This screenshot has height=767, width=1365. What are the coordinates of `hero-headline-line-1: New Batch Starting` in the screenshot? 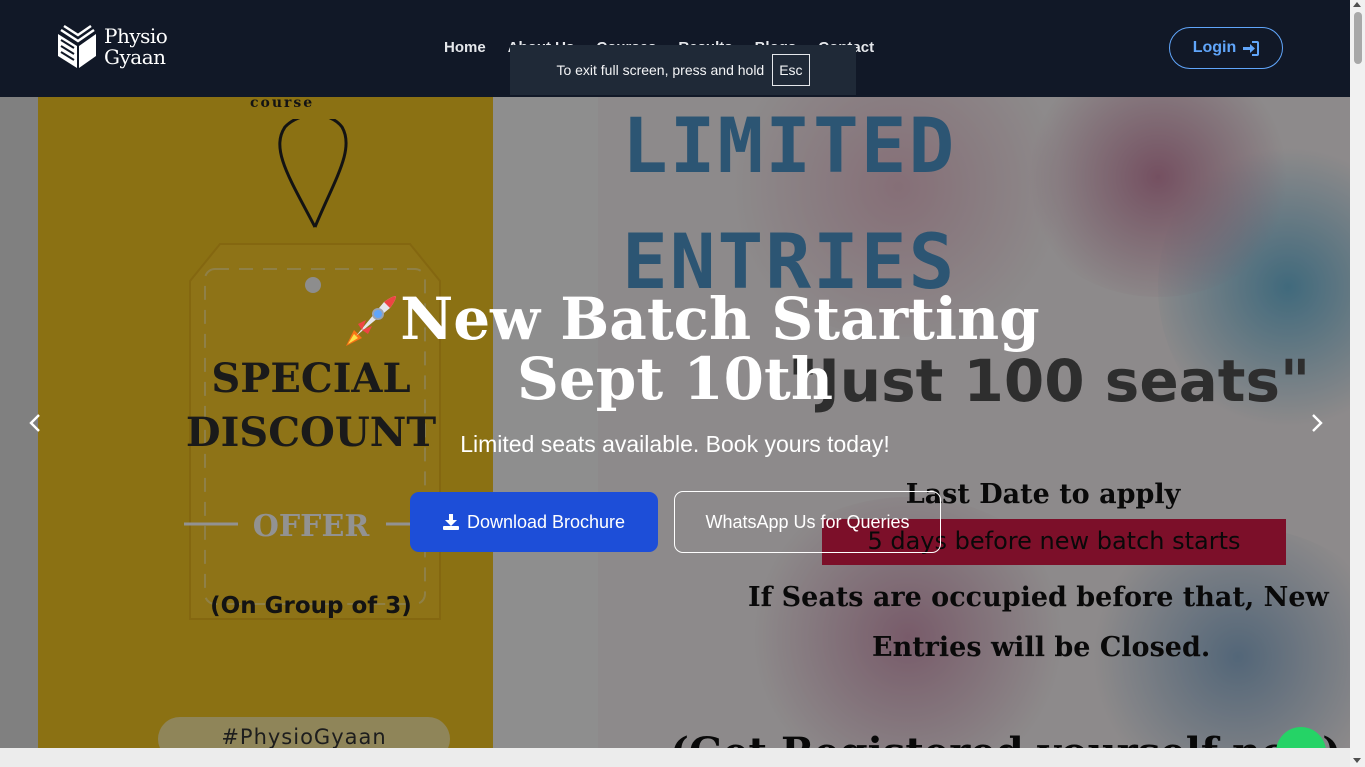 It's located at (720, 319).